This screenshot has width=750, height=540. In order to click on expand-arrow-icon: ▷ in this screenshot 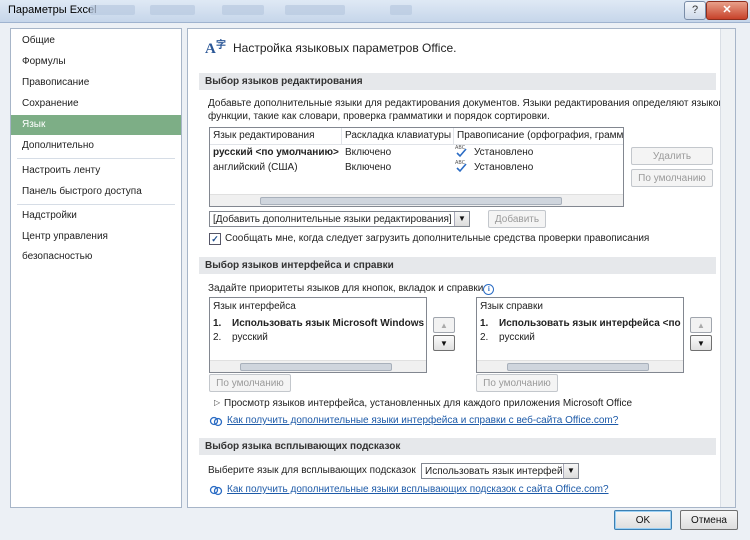, I will do `click(217, 402)`.